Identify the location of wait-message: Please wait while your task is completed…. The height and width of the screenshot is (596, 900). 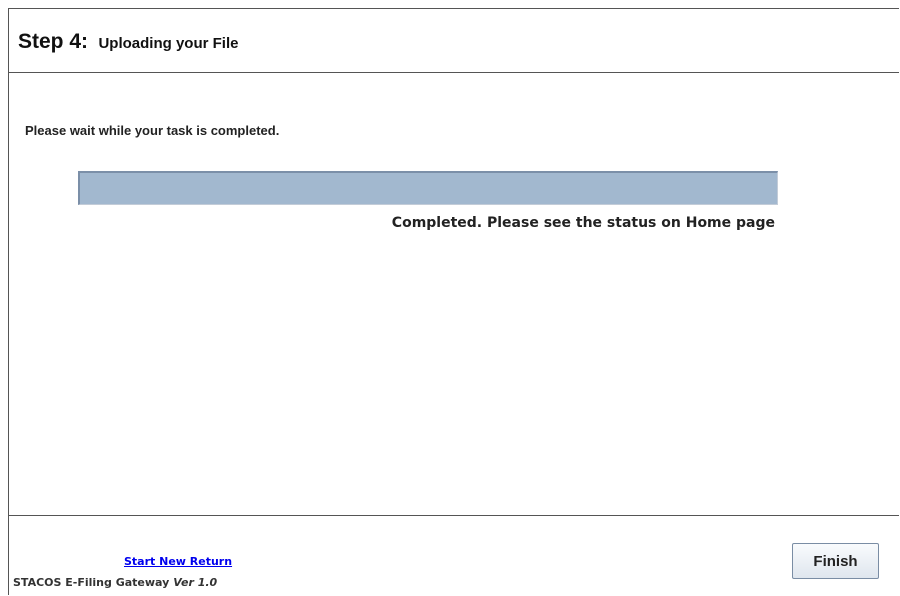
(152, 130).